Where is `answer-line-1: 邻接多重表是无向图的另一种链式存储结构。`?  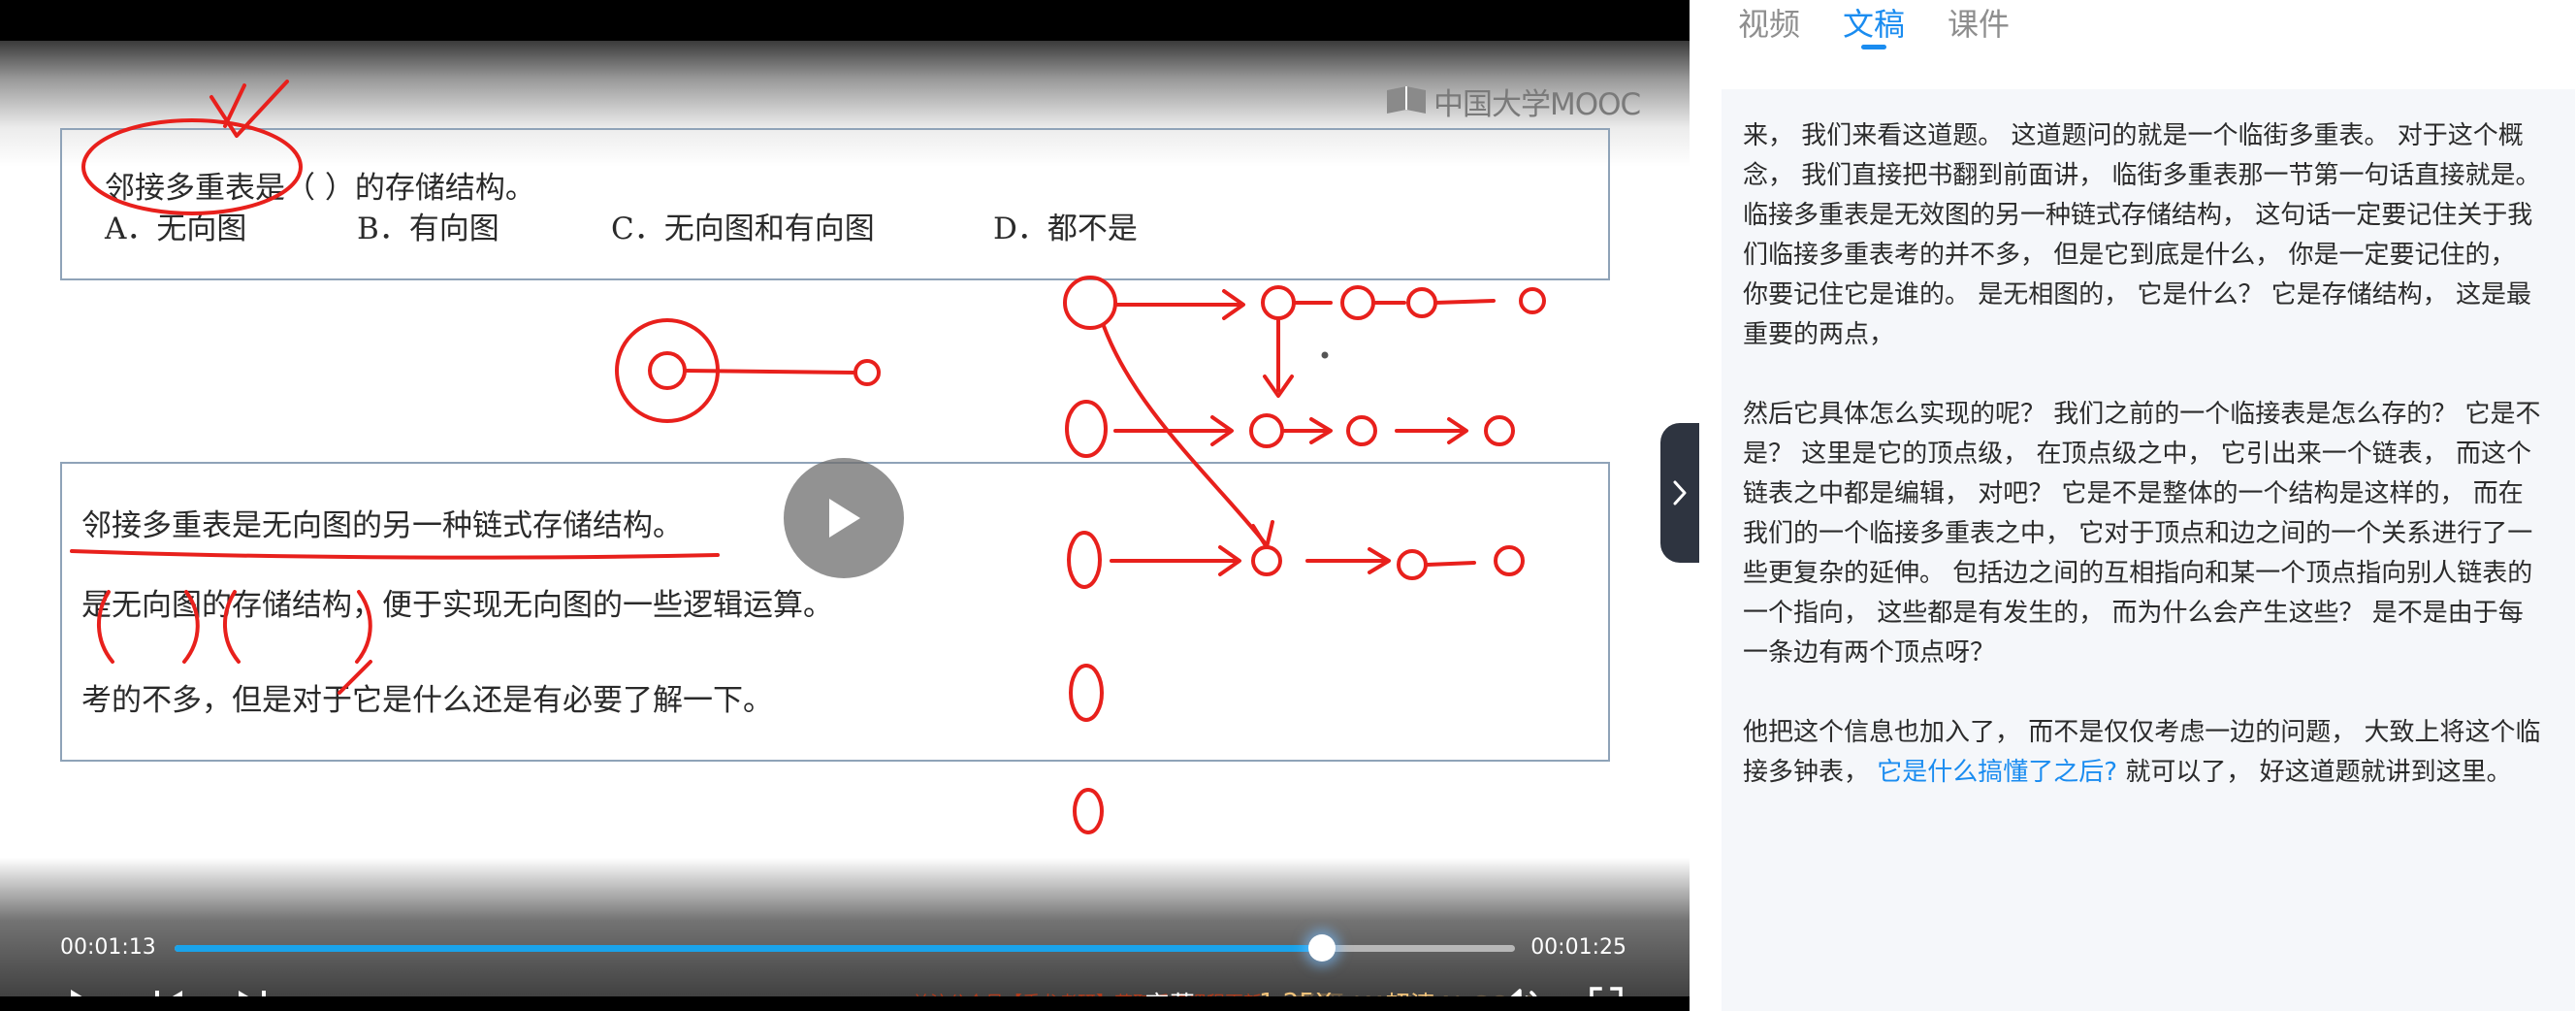 answer-line-1: 邻接多重表是无向图的另一种链式存储结构。 is located at coordinates (382, 525).